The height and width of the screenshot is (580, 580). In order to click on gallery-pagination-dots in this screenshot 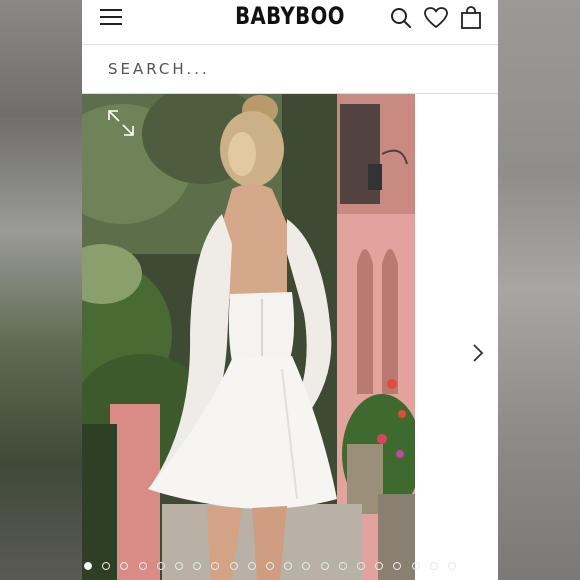, I will do `click(290, 568)`.